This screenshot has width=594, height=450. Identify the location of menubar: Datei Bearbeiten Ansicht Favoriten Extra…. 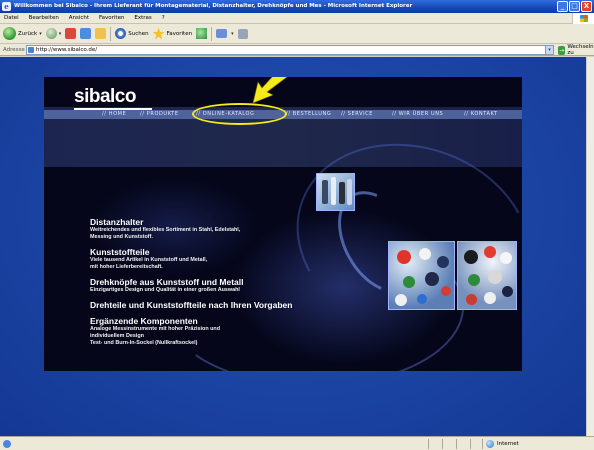
(297, 18).